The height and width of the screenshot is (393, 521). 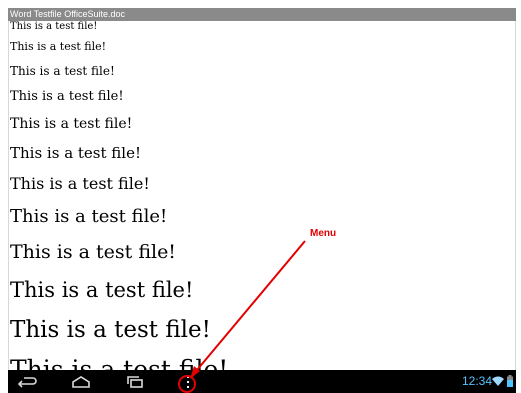 I want to click on recent-apps-button, so click(x=135, y=381).